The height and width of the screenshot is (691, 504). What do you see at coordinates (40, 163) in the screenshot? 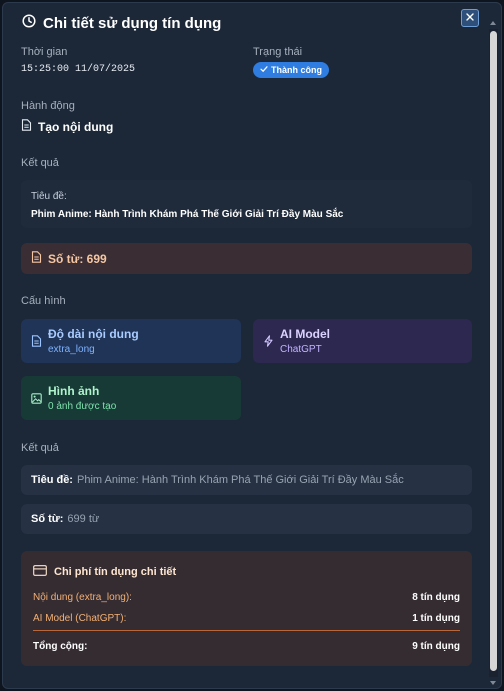
I see `result-heading: Kết quả` at bounding box center [40, 163].